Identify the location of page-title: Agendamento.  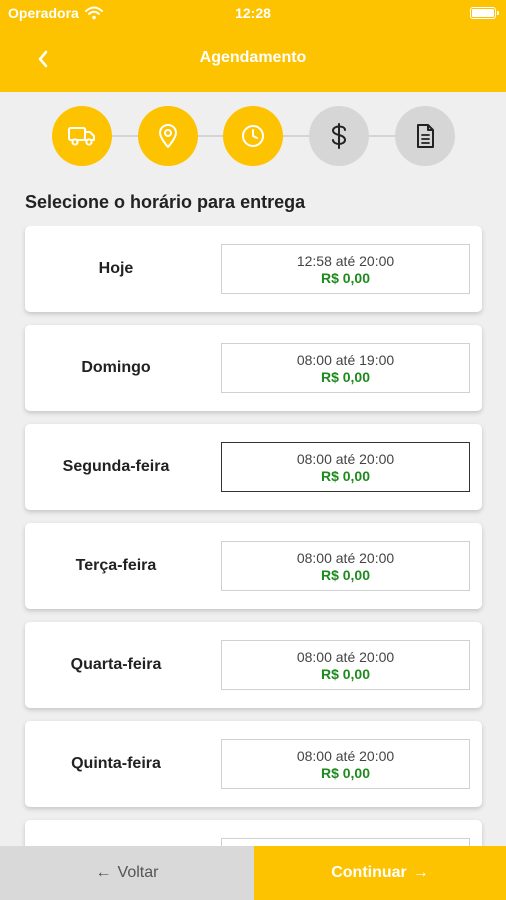
(253, 57).